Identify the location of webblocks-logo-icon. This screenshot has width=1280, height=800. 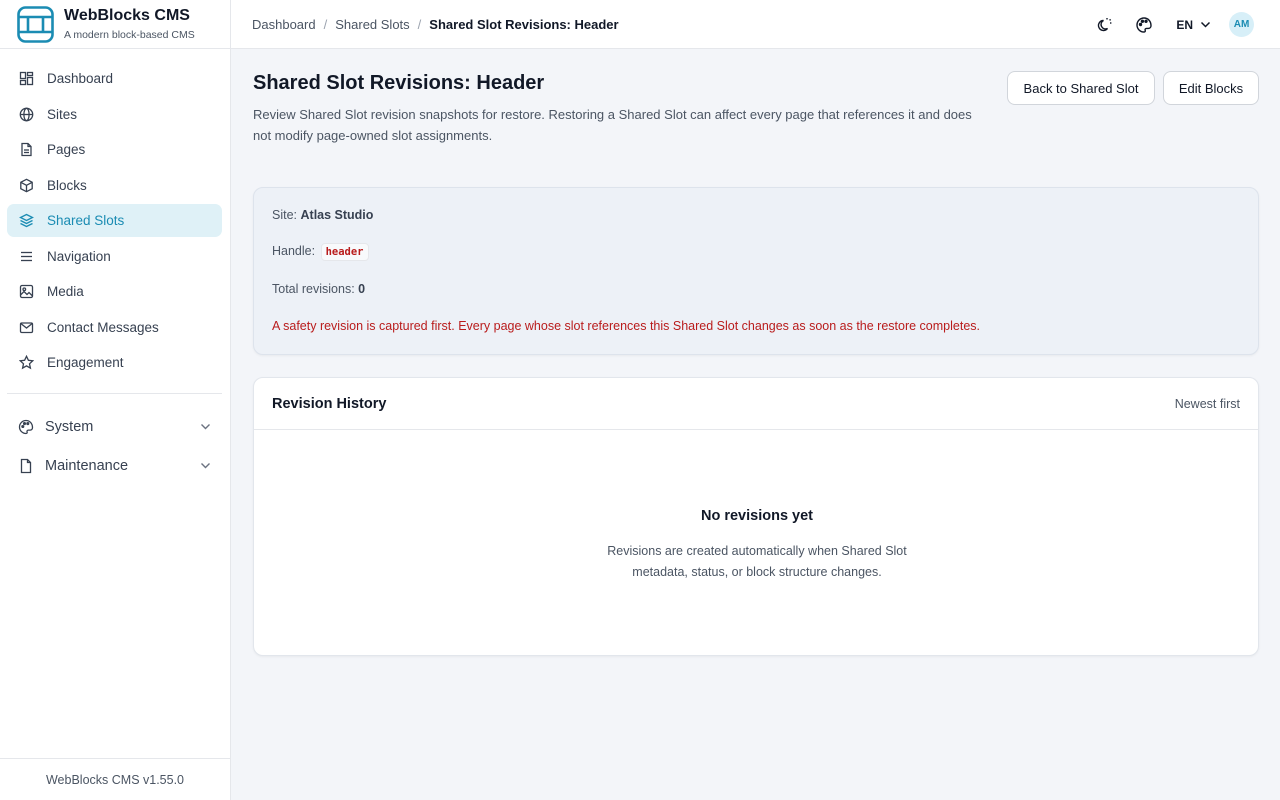
(35, 24).